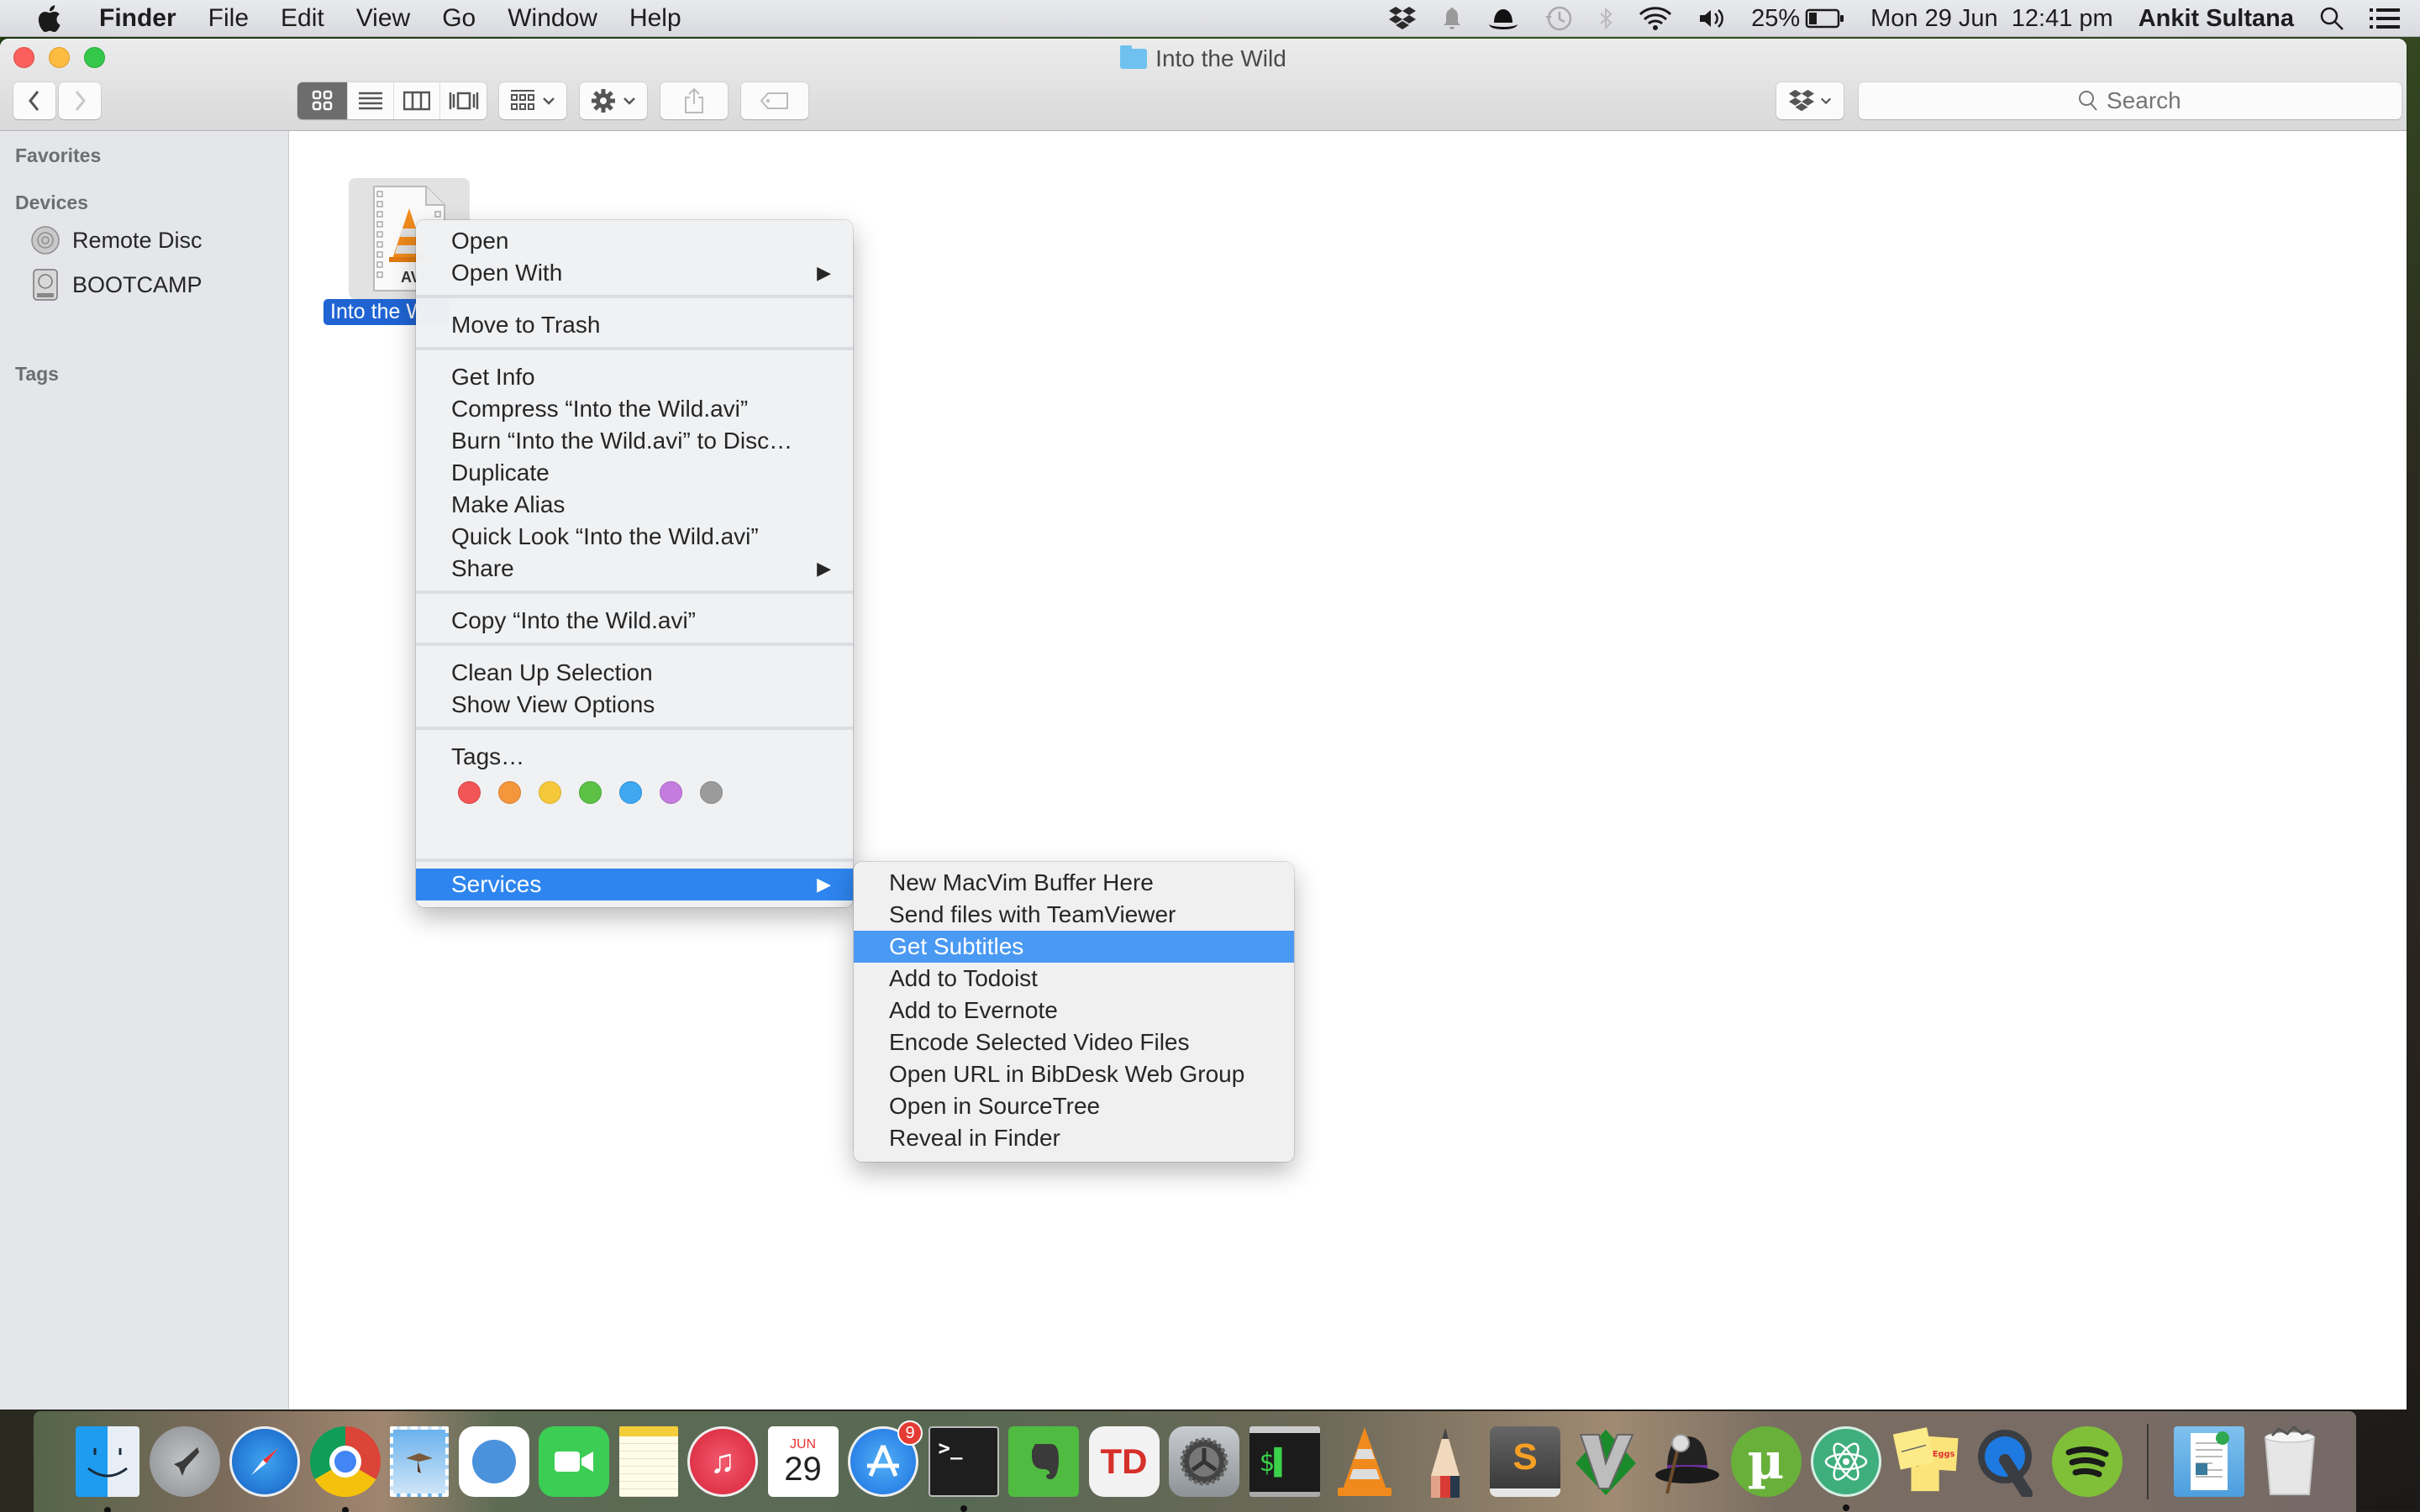 The width and height of the screenshot is (2420, 1512). I want to click on share-button, so click(694, 100).